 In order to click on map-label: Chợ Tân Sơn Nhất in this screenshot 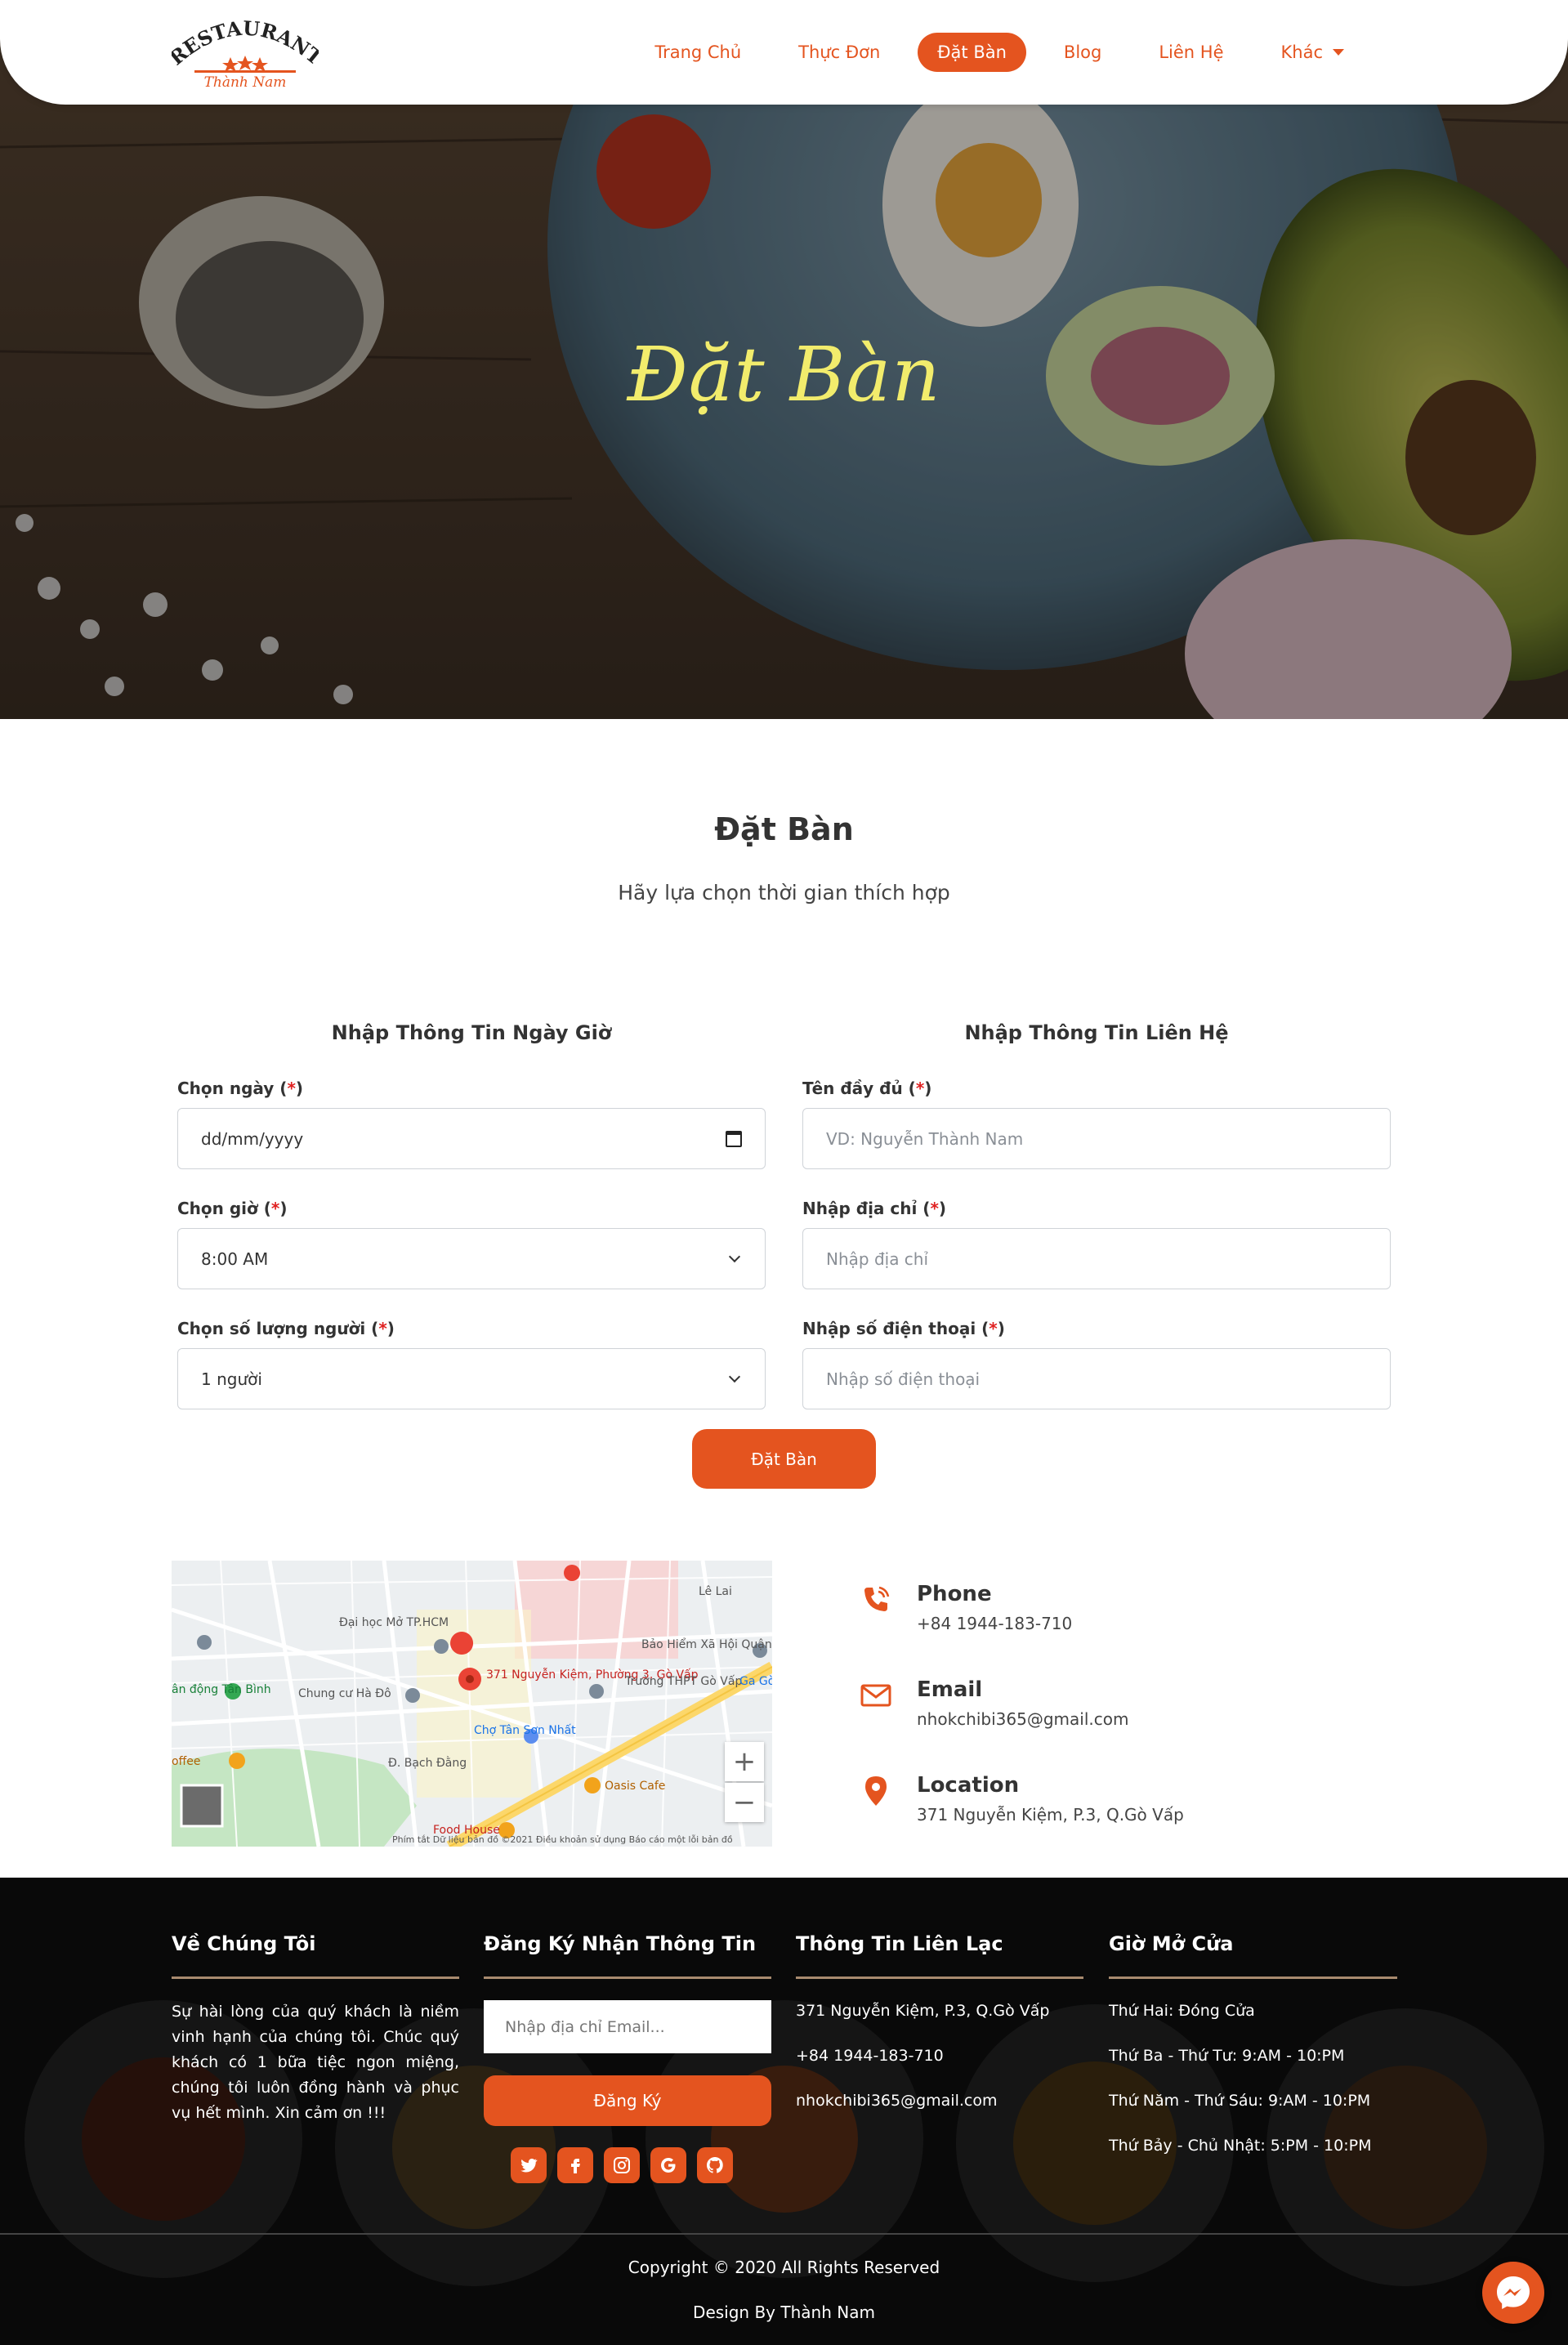, I will do `click(525, 1730)`.